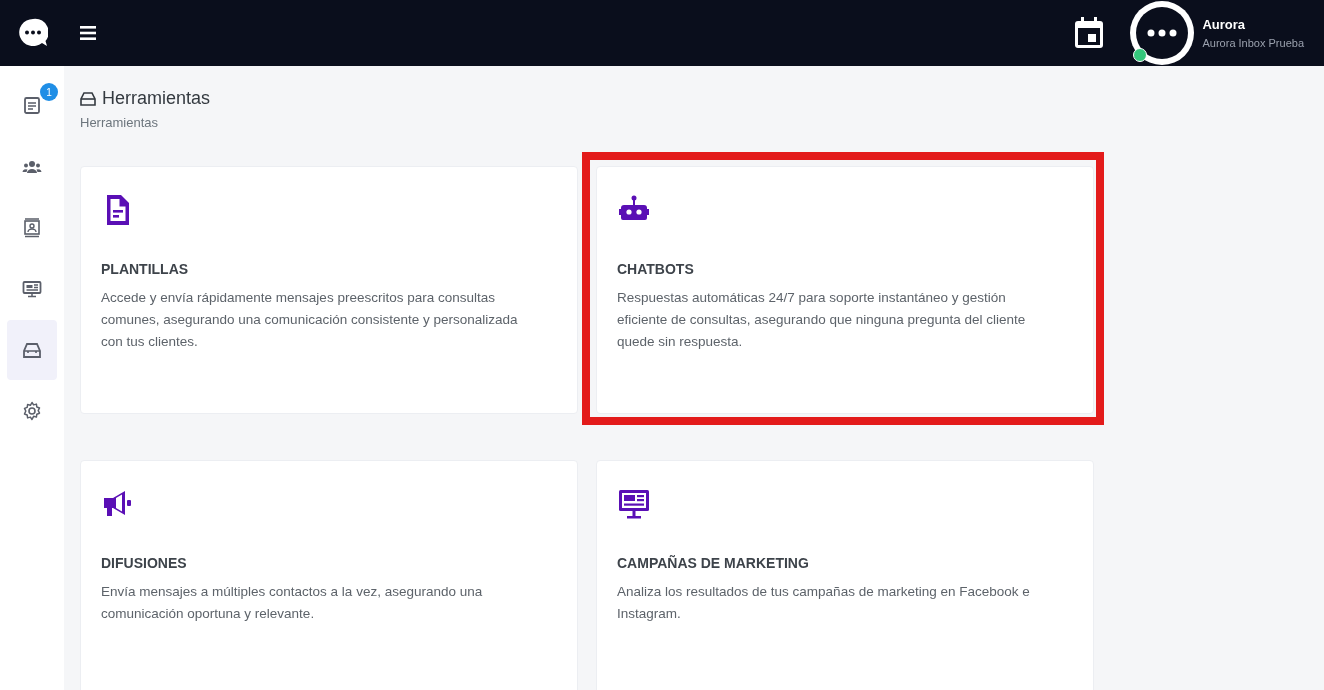 This screenshot has width=1324, height=690. I want to click on card-description: Envía mensajes a múltiples contactos a la vez, asegurando una comunicación oportuna y relevante., so click(292, 603).